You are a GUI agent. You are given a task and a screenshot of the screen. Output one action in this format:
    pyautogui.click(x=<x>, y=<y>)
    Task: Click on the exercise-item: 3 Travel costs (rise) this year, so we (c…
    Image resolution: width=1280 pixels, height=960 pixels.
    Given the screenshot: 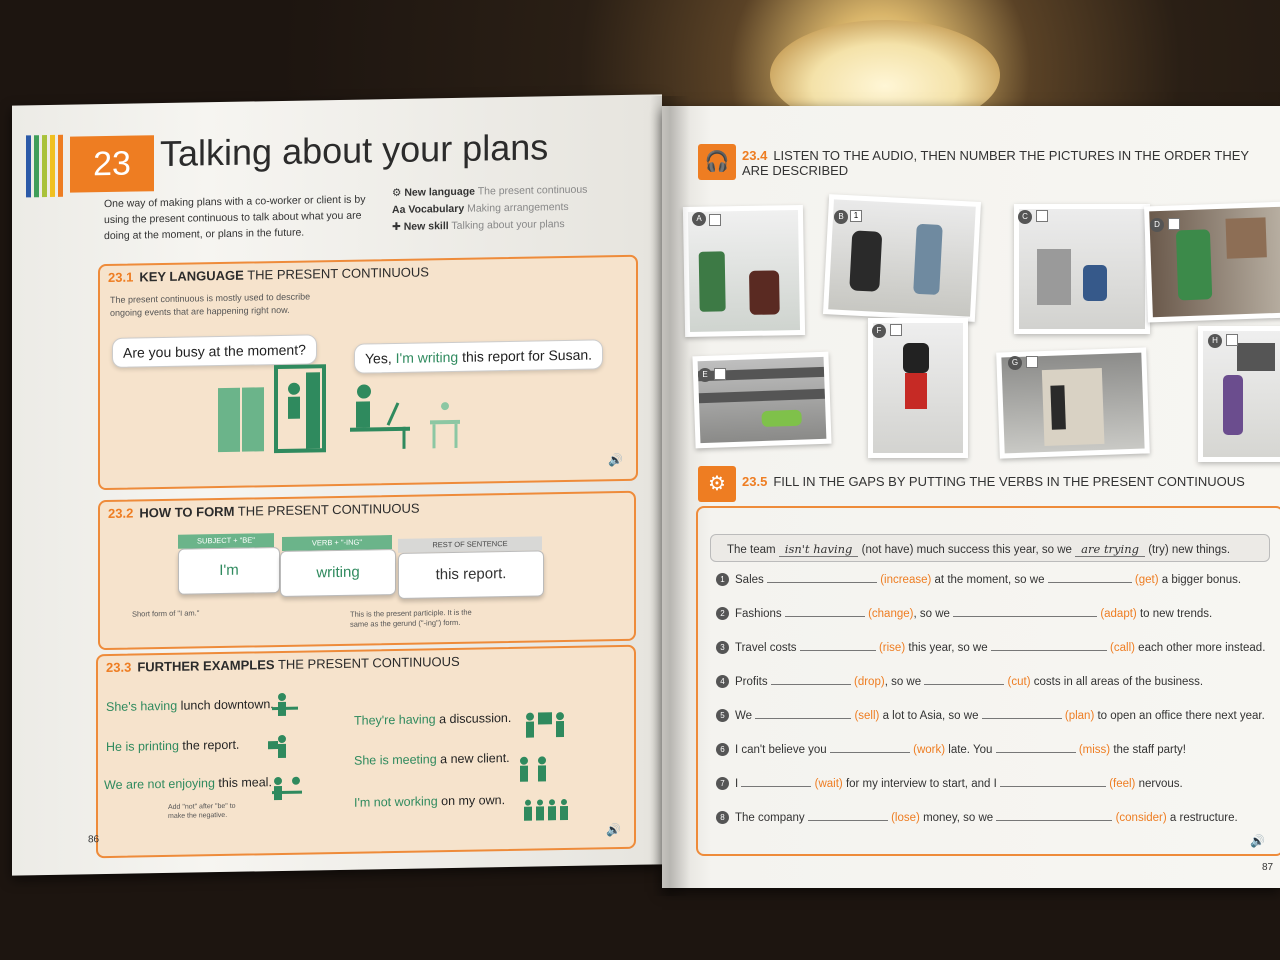 What is the action you would take?
    pyautogui.click(x=990, y=647)
    